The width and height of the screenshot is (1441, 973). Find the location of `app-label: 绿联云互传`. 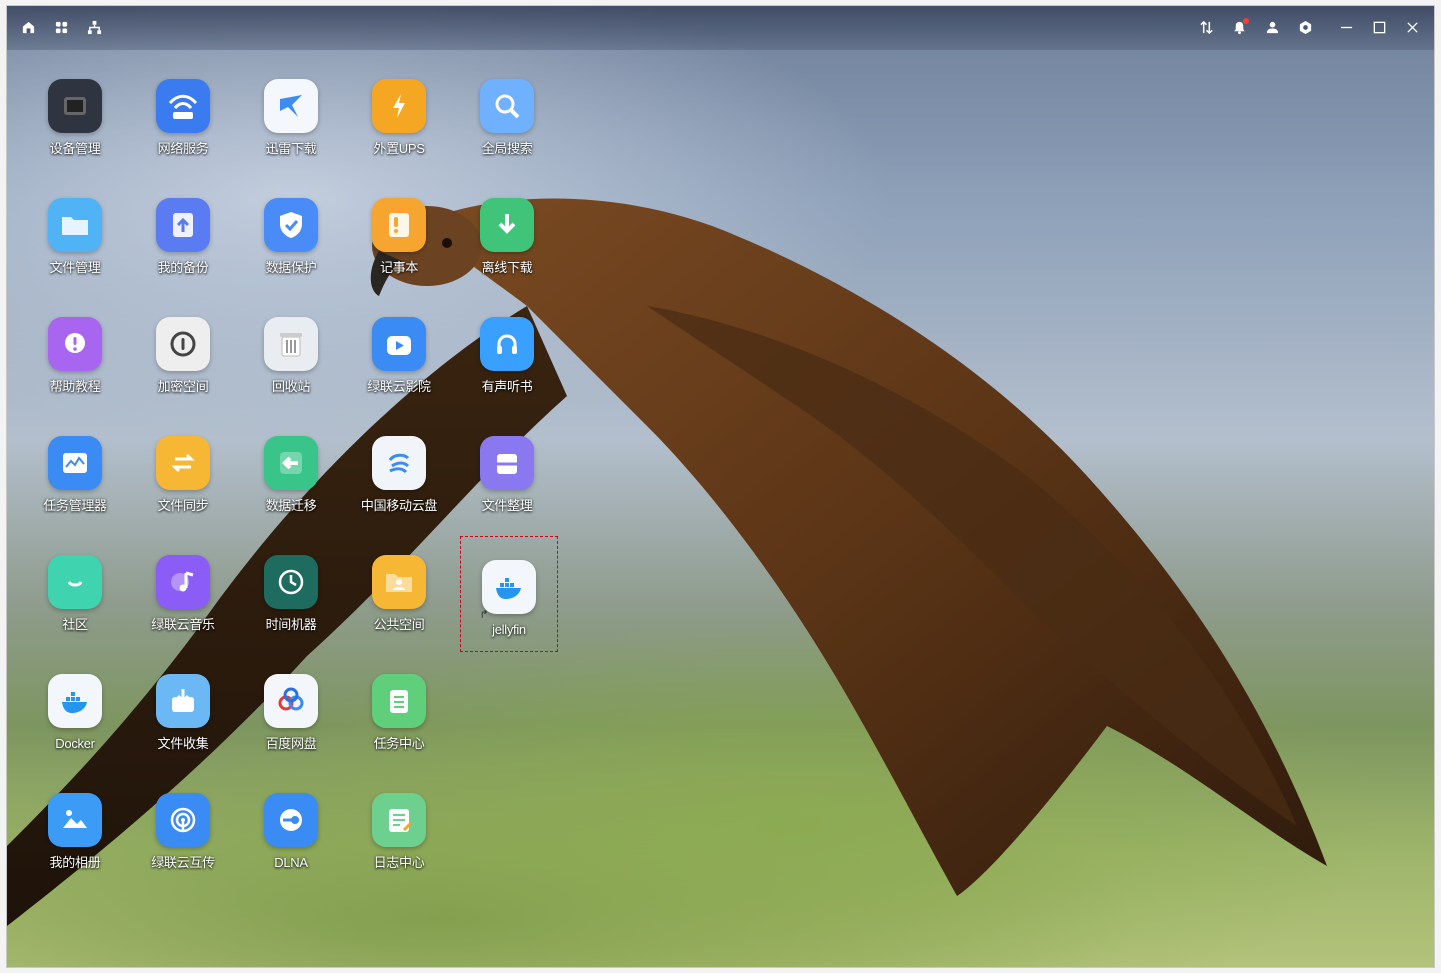

app-label: 绿联云互传 is located at coordinates (183, 862).